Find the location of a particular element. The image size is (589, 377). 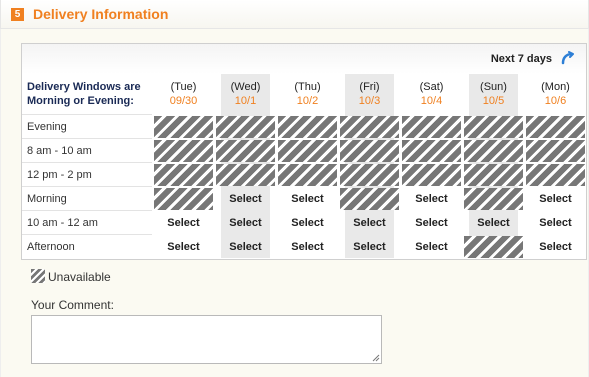

time-window-label: 8 am - 10 am is located at coordinates (59, 151).